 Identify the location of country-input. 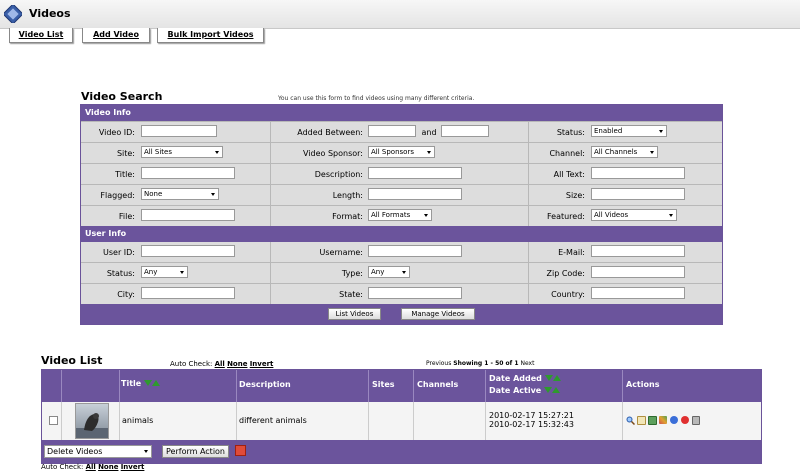
(638, 293).